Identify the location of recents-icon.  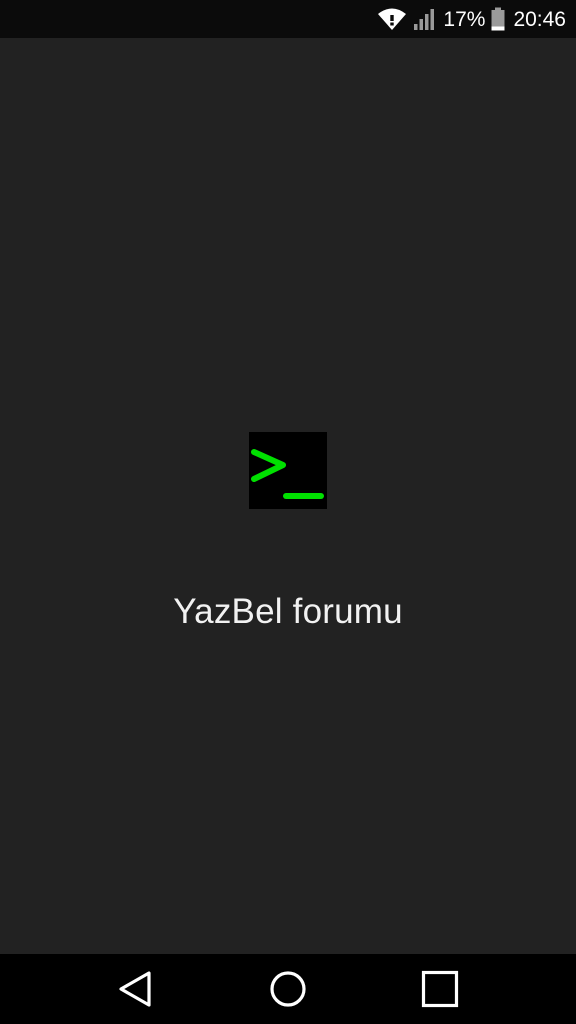
(440, 989).